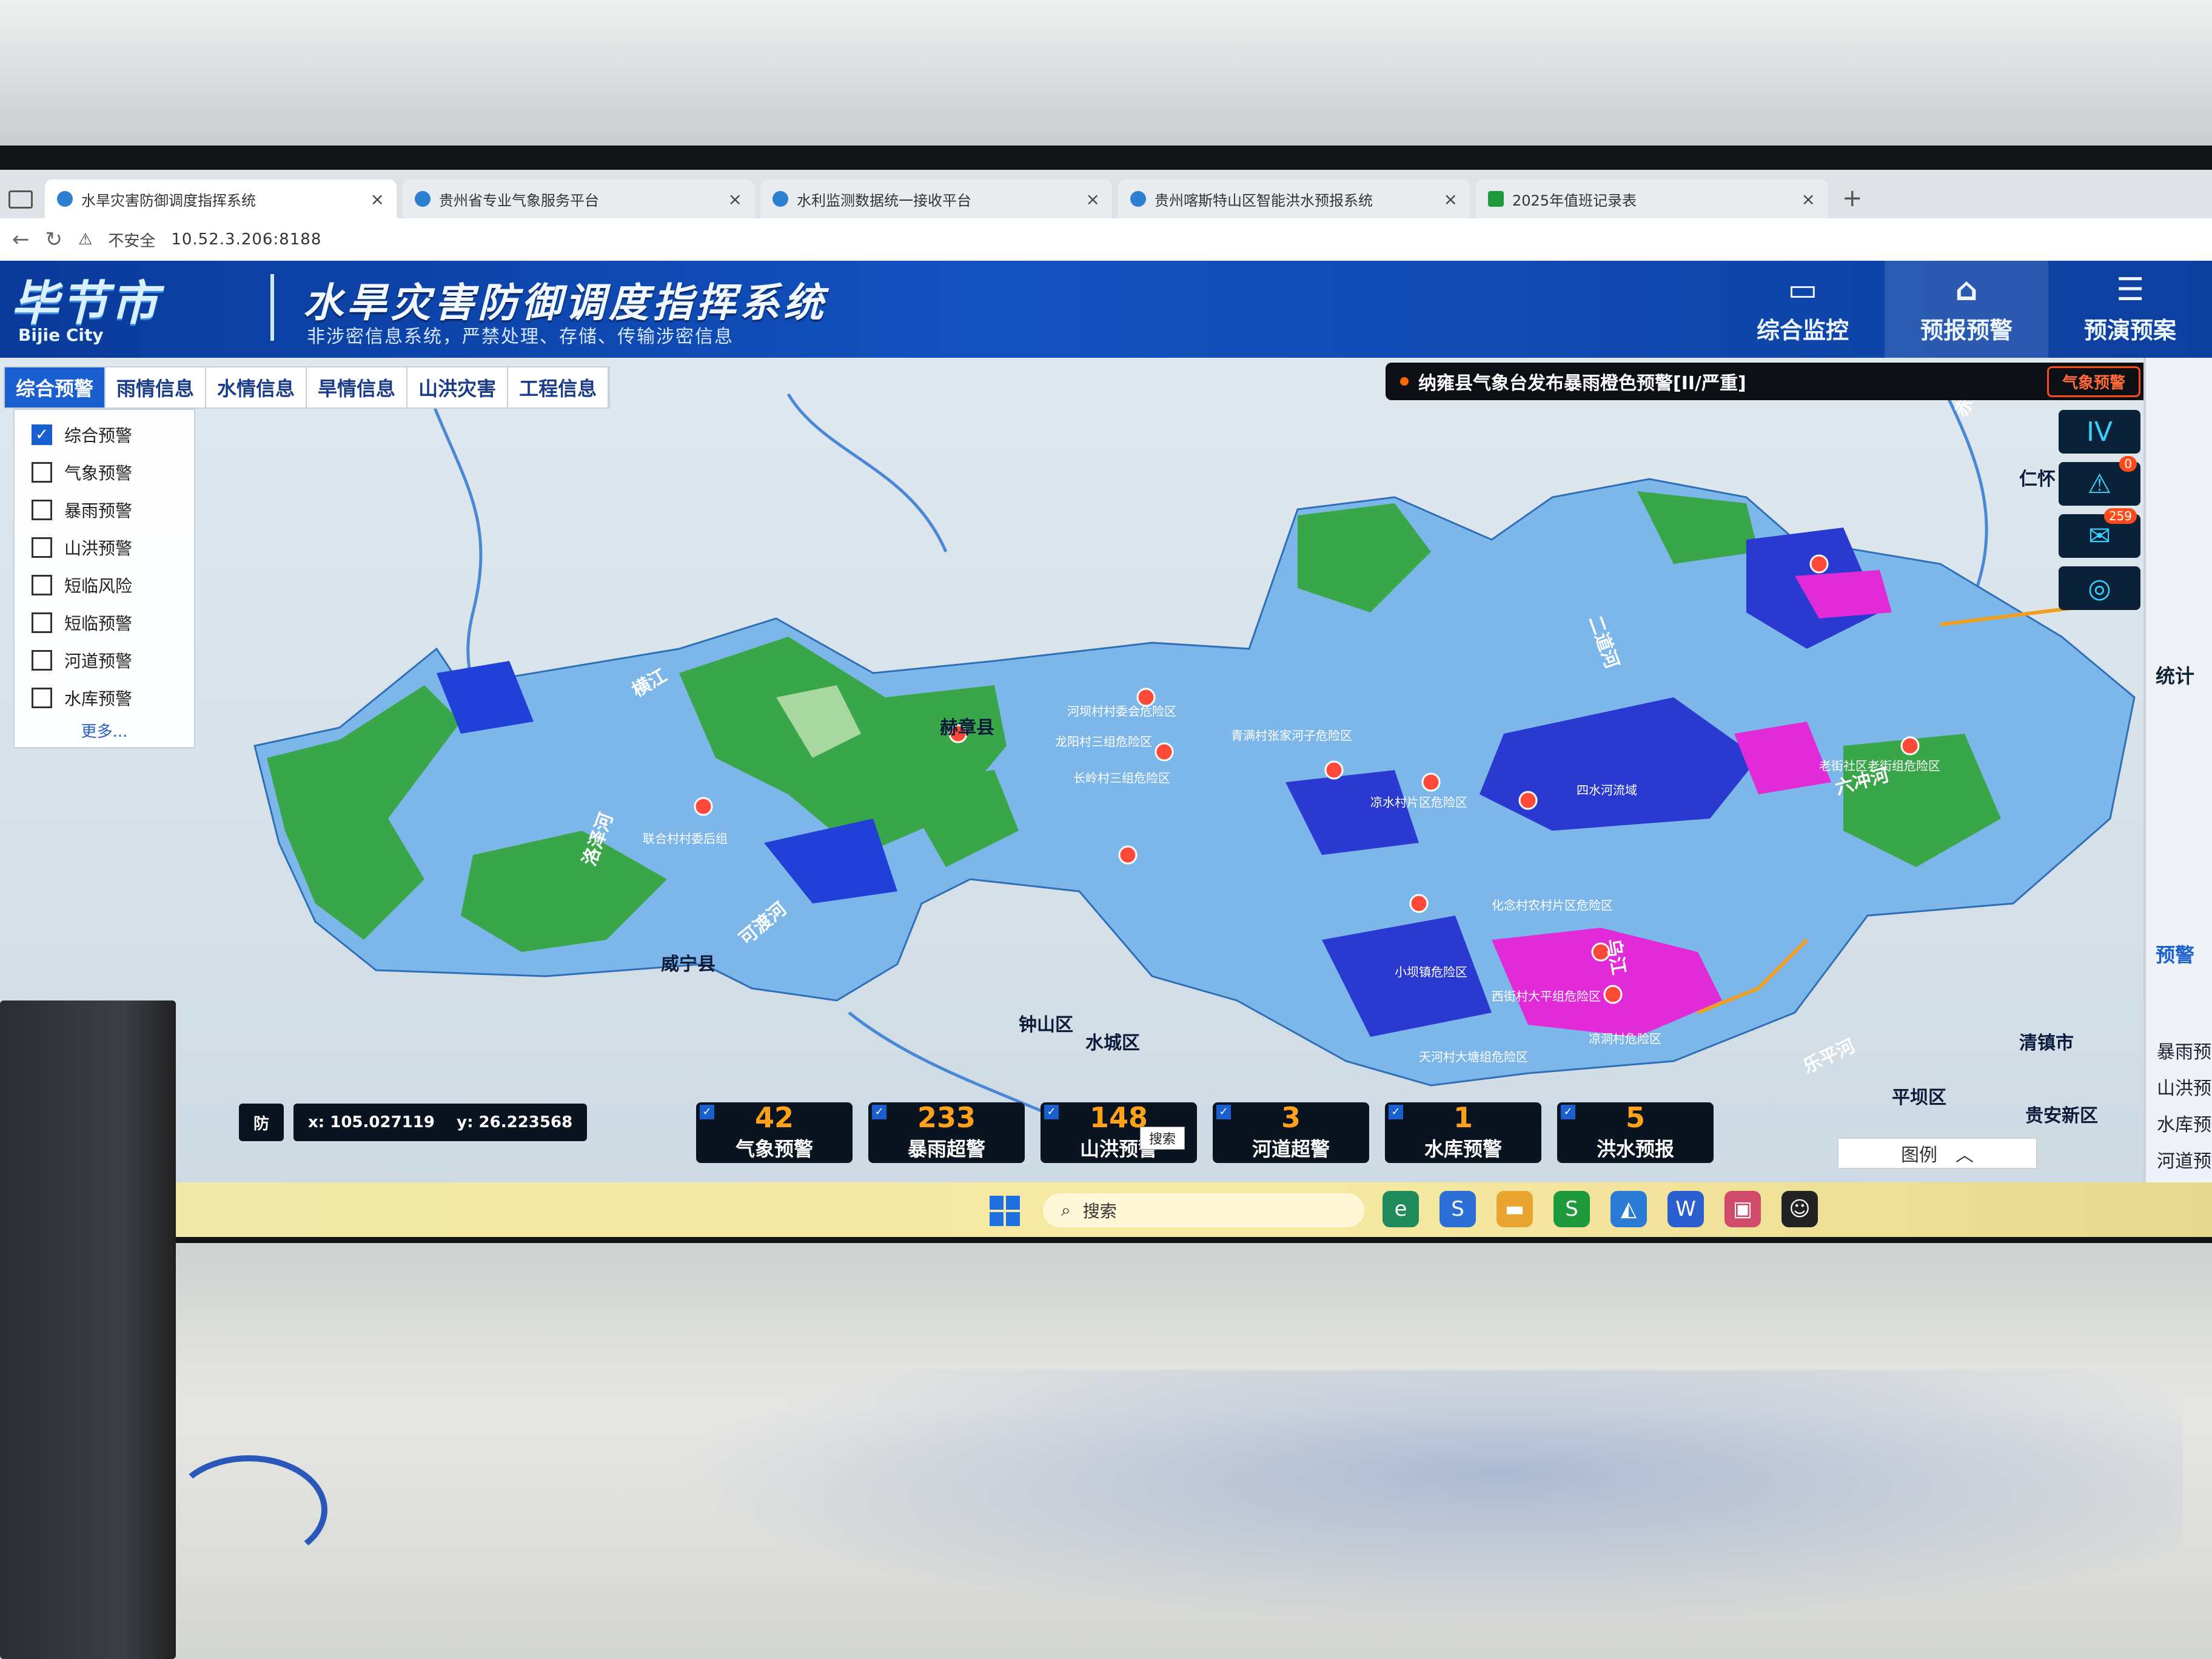  What do you see at coordinates (1396, 1112) in the screenshot?
I see `check-icon: ✓` at bounding box center [1396, 1112].